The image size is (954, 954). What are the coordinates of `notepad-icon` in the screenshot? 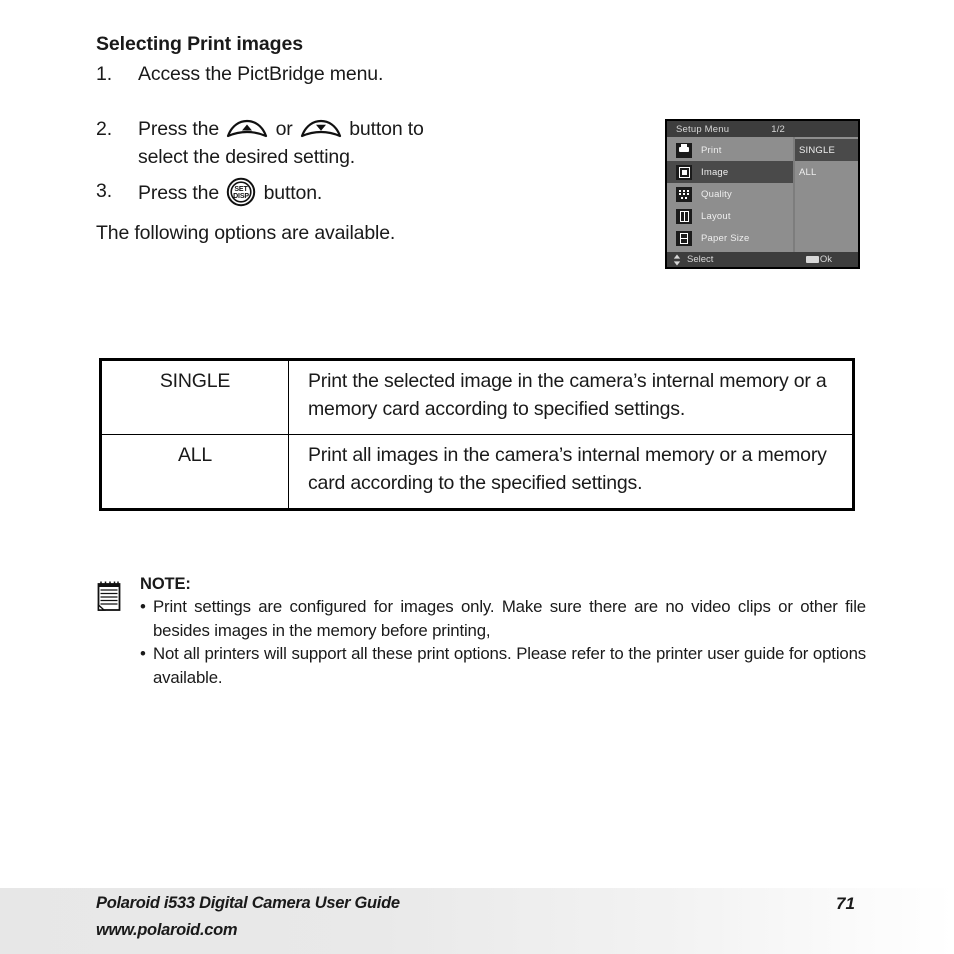 It's located at (109, 596).